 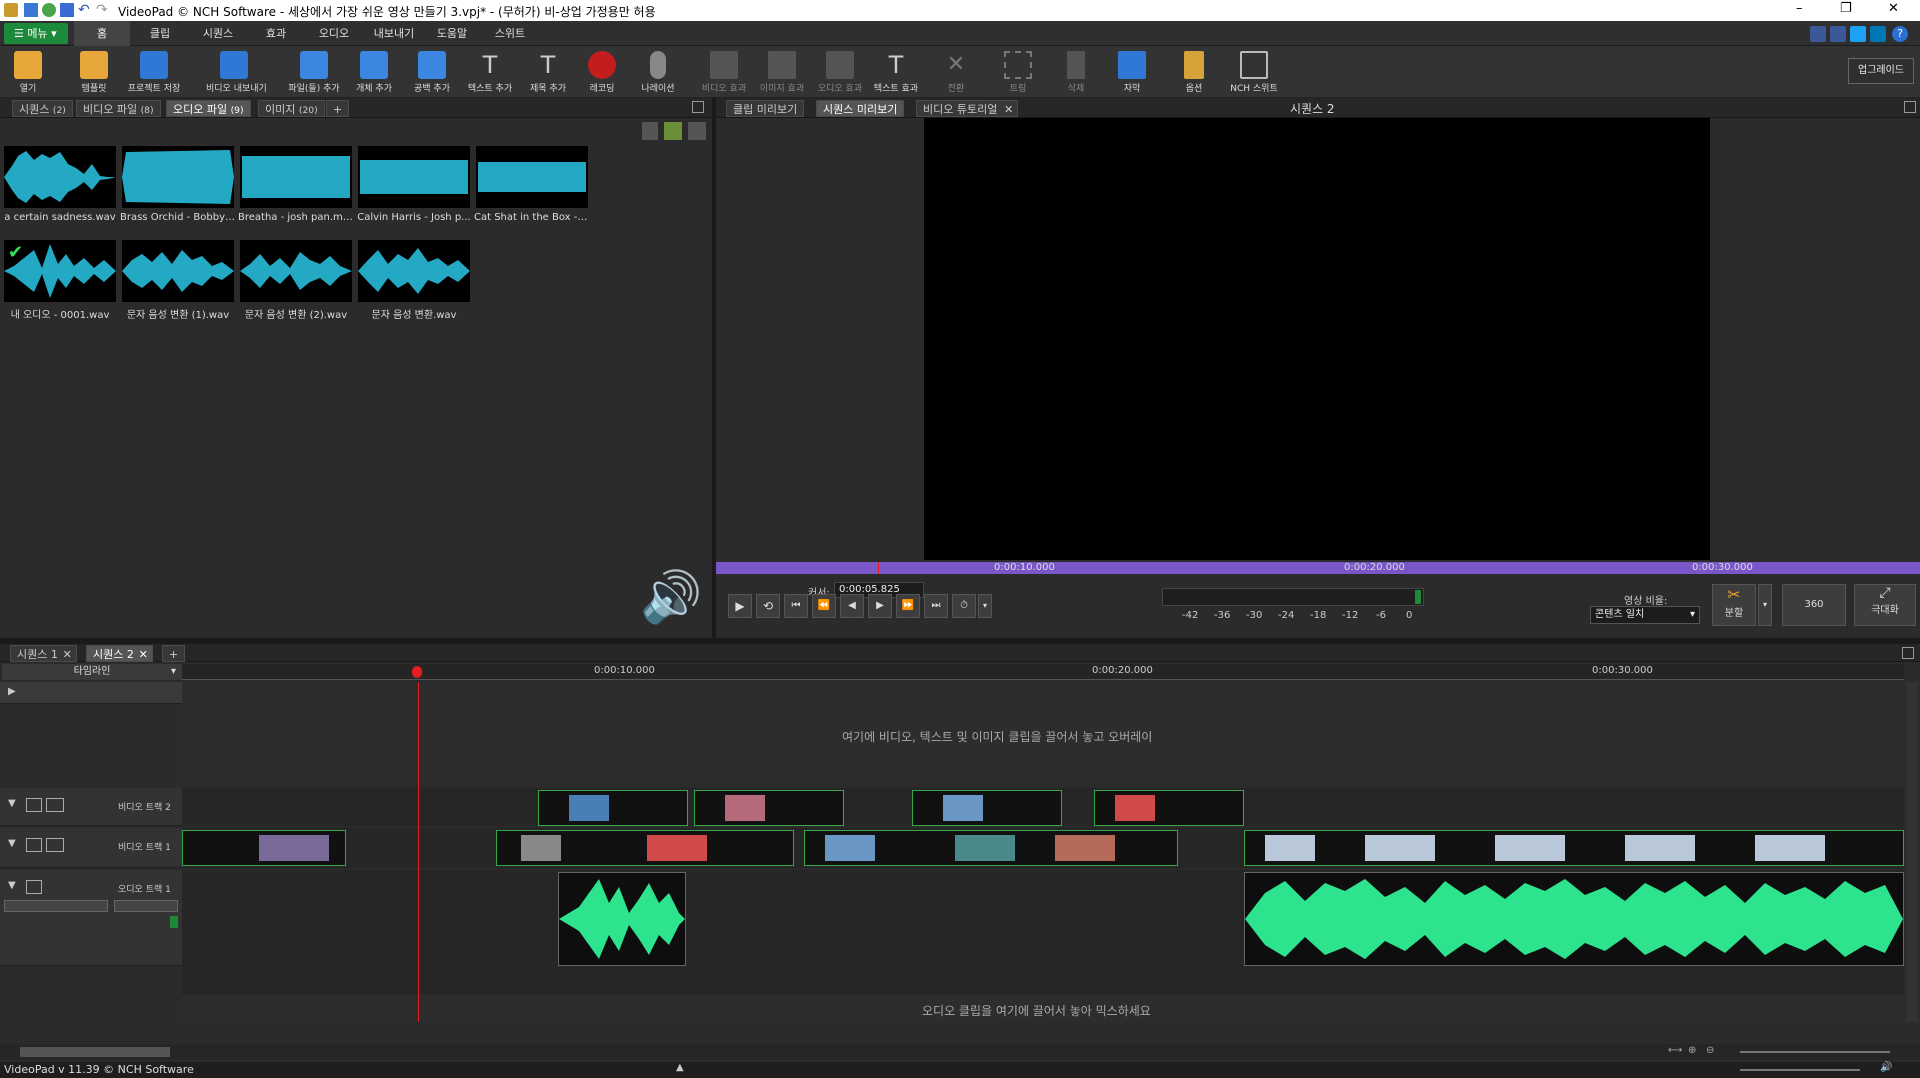 What do you see at coordinates (724, 73) in the screenshot?
I see `video-effects-button: 비디오 효과` at bounding box center [724, 73].